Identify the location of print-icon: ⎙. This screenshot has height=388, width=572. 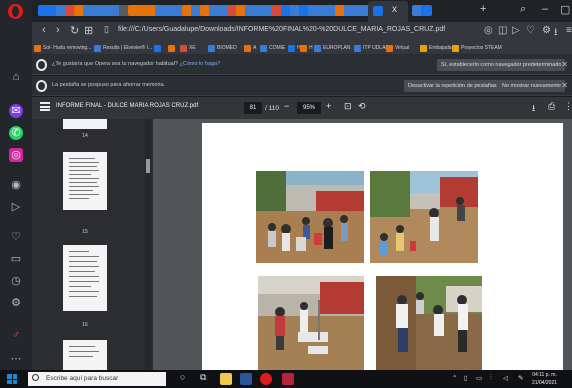
(551, 106).